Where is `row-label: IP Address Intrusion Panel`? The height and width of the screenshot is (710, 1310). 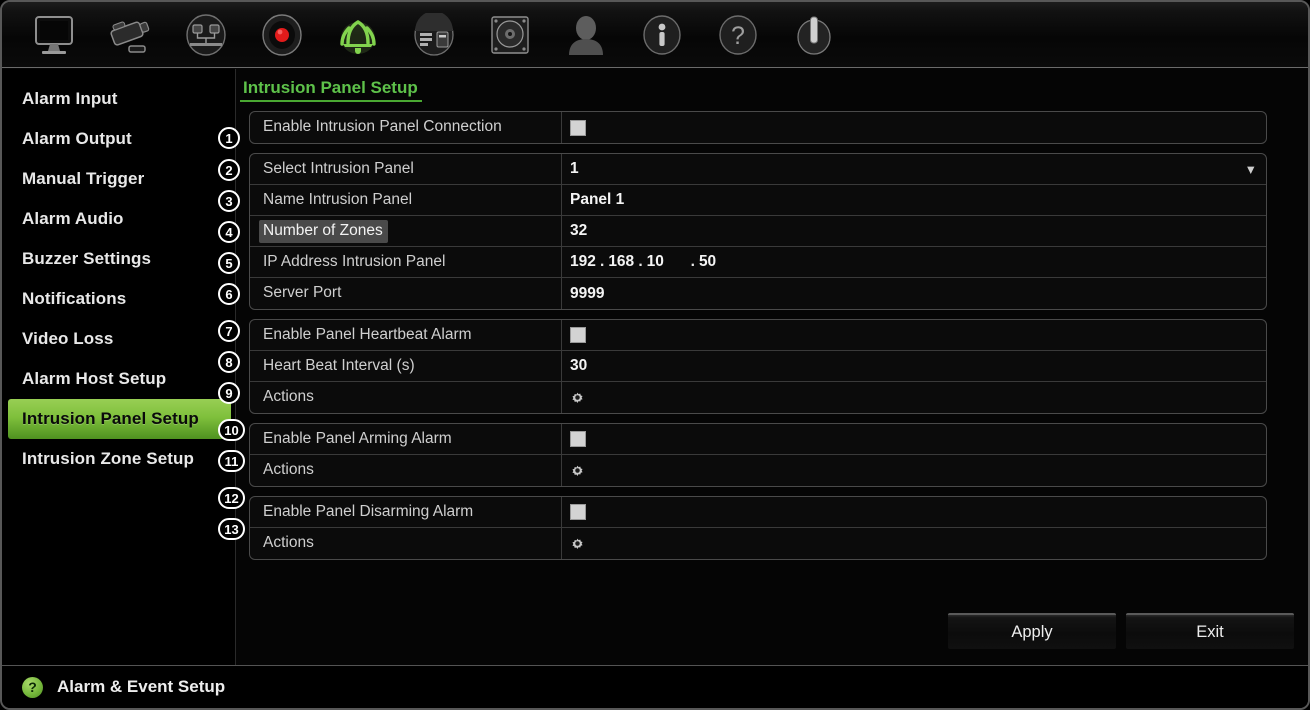 row-label: IP Address Intrusion Panel is located at coordinates (406, 262).